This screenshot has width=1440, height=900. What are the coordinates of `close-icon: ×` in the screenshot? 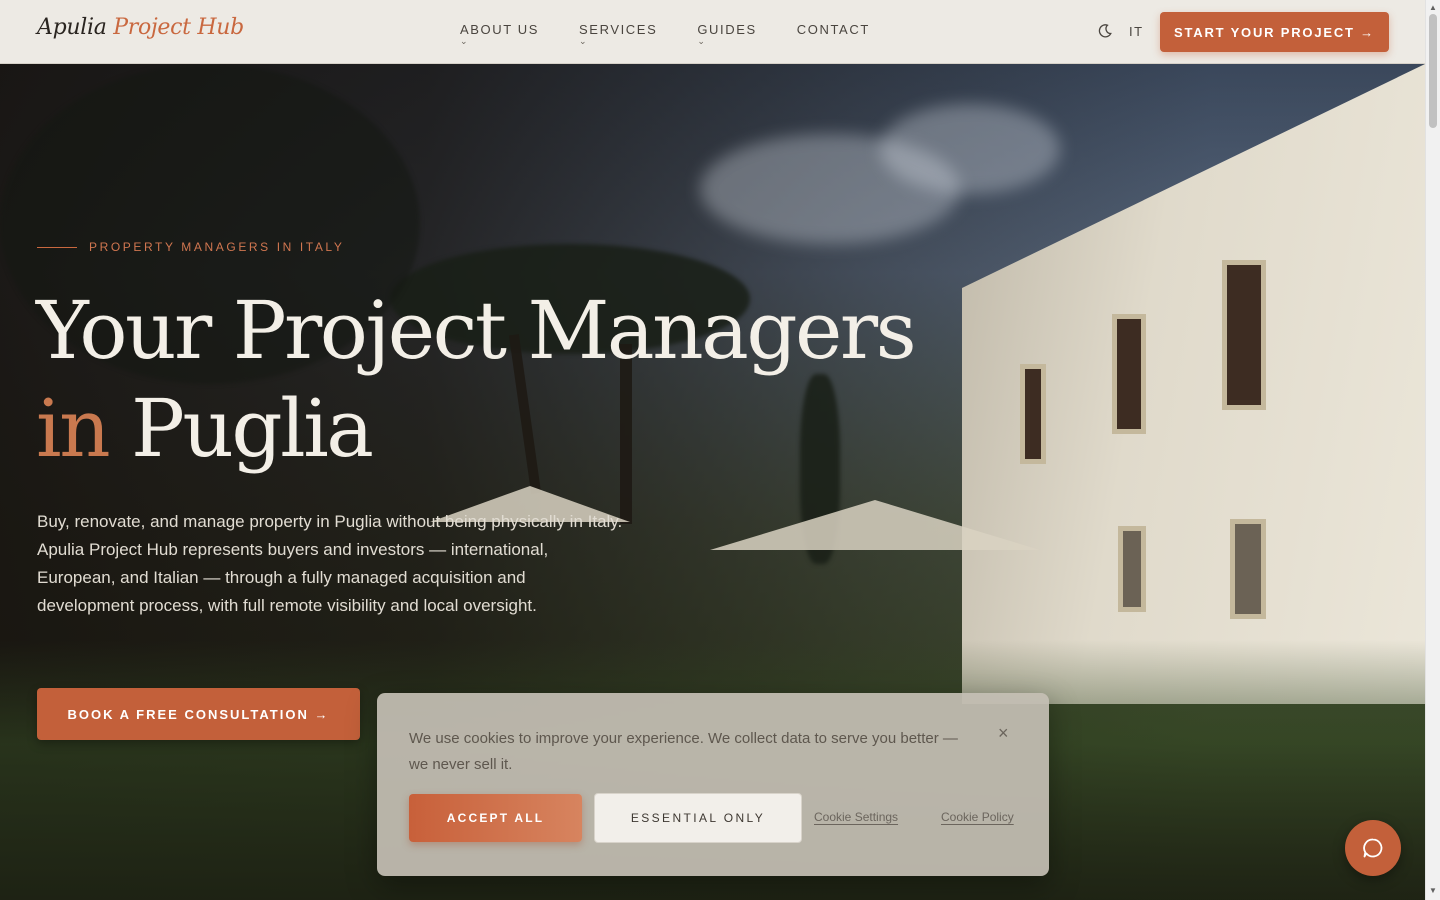 It's located at (1003, 733).